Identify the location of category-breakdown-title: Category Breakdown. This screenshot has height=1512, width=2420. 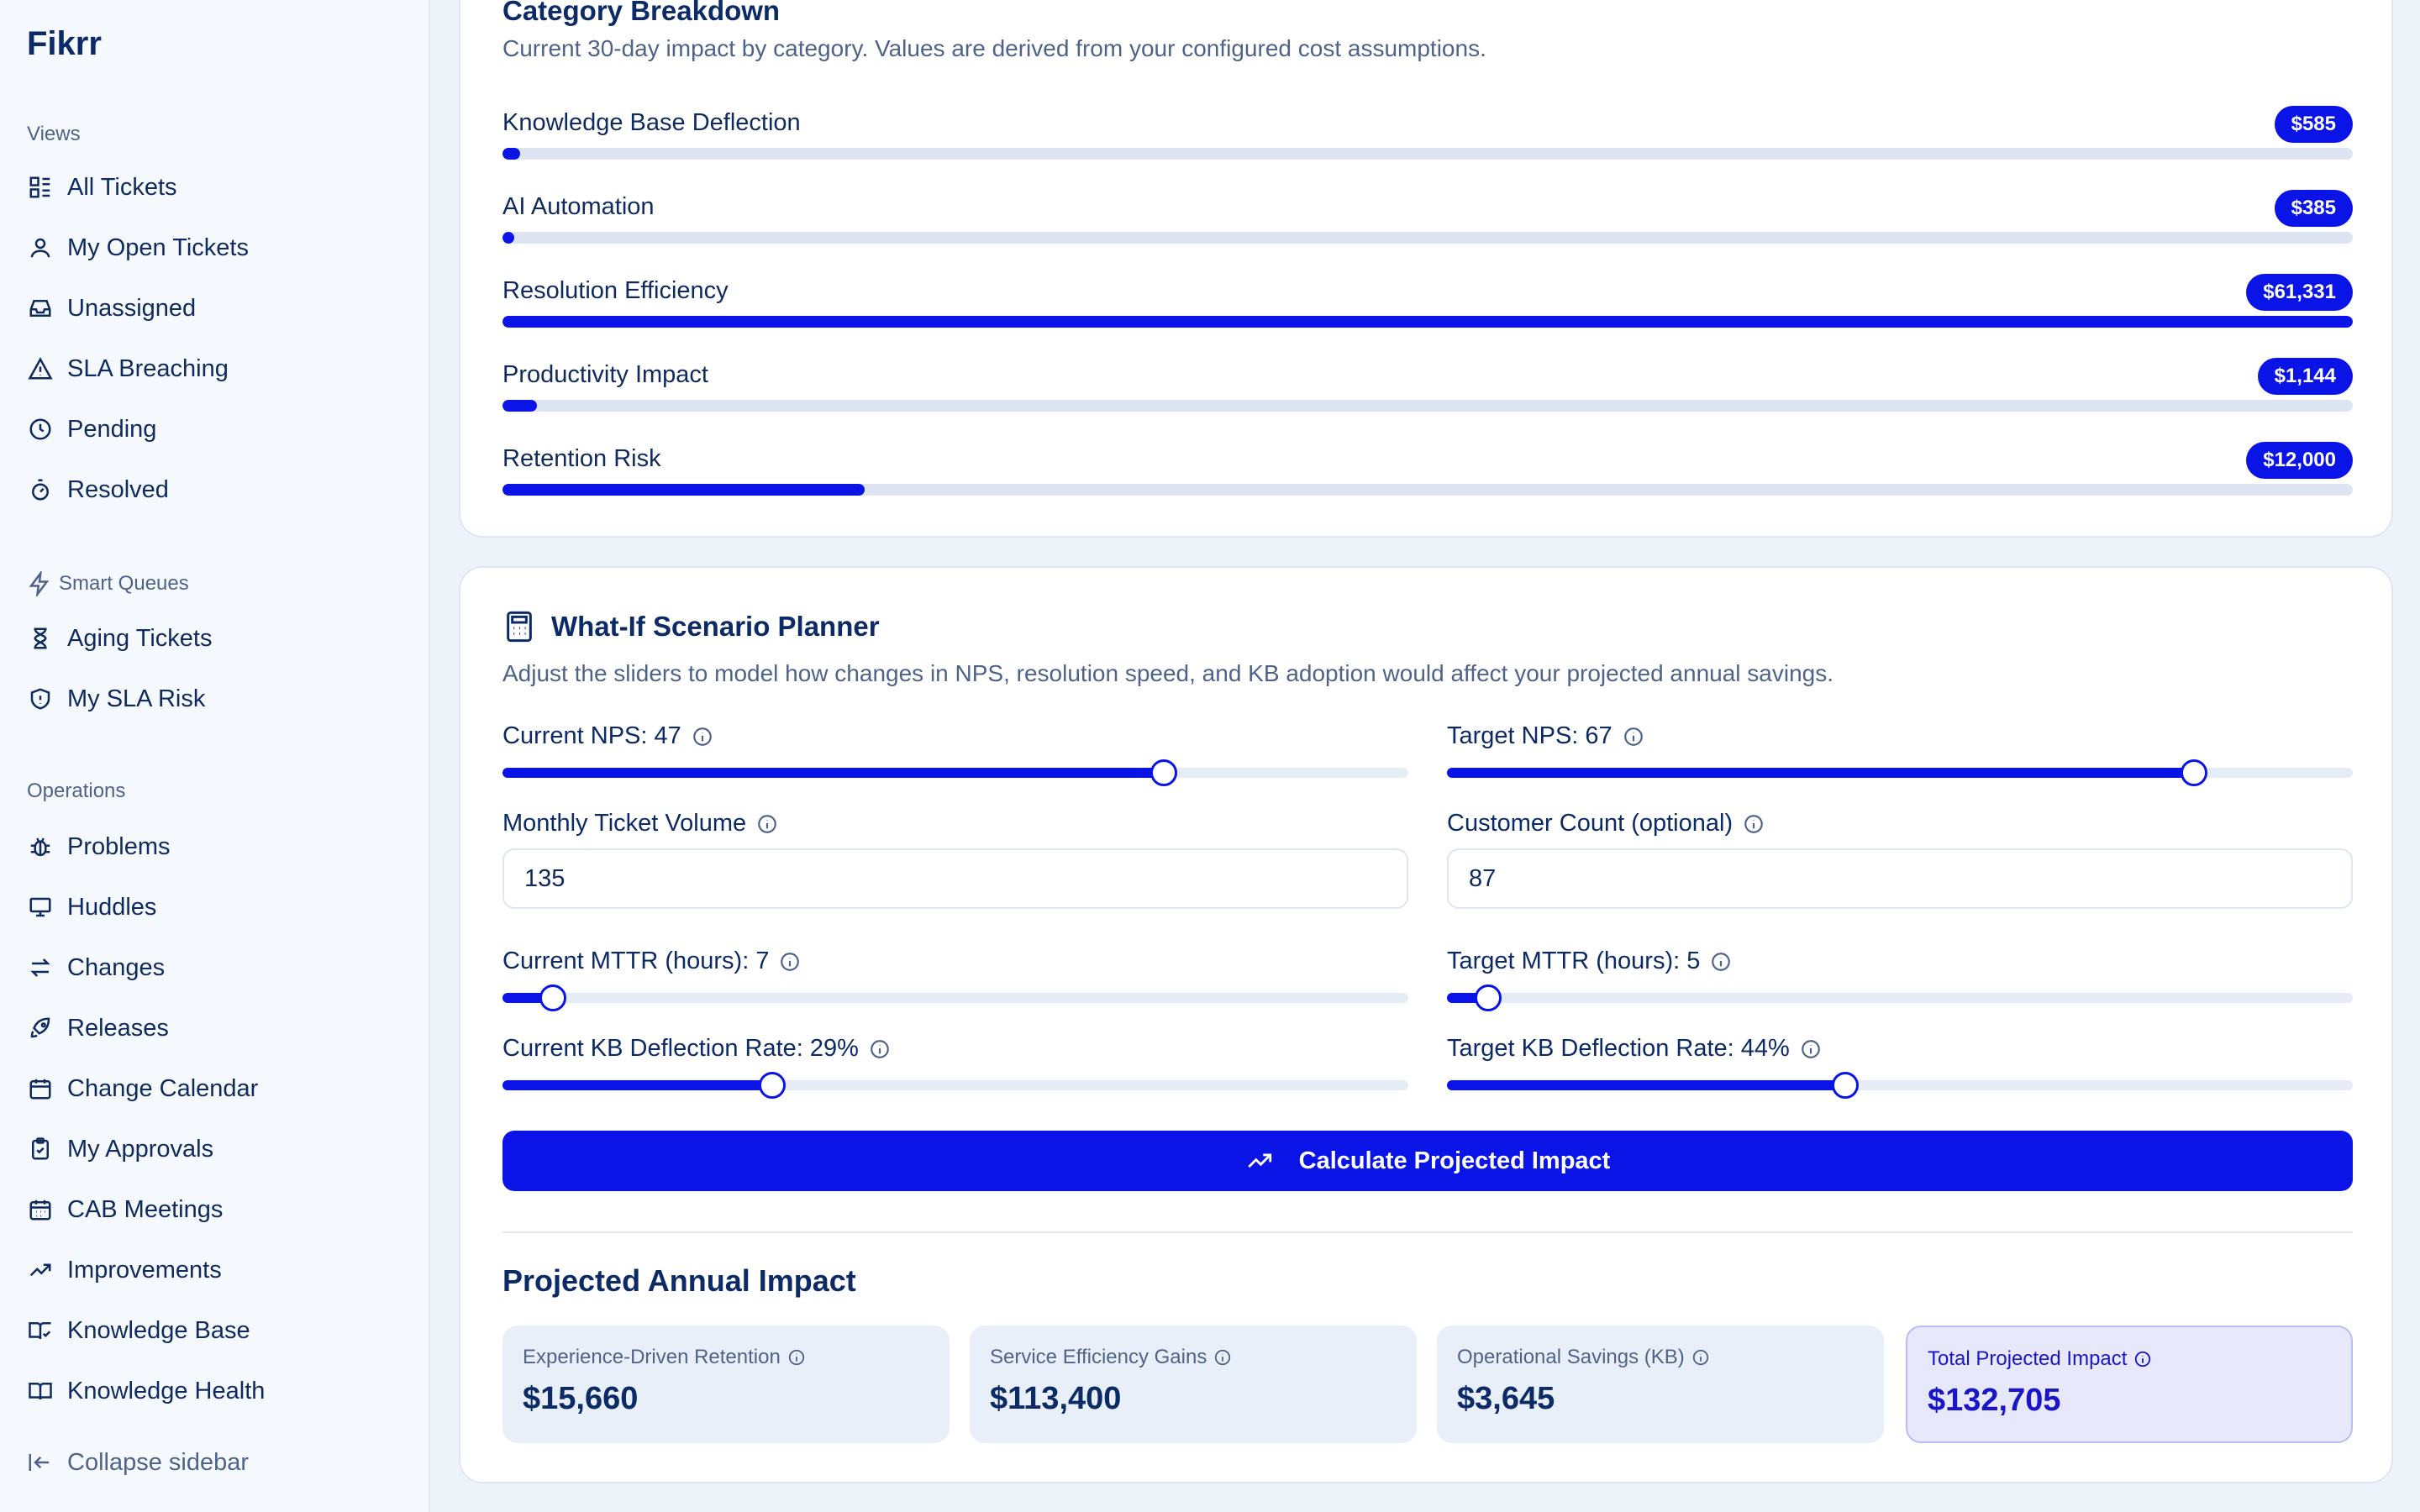
(642, 13).